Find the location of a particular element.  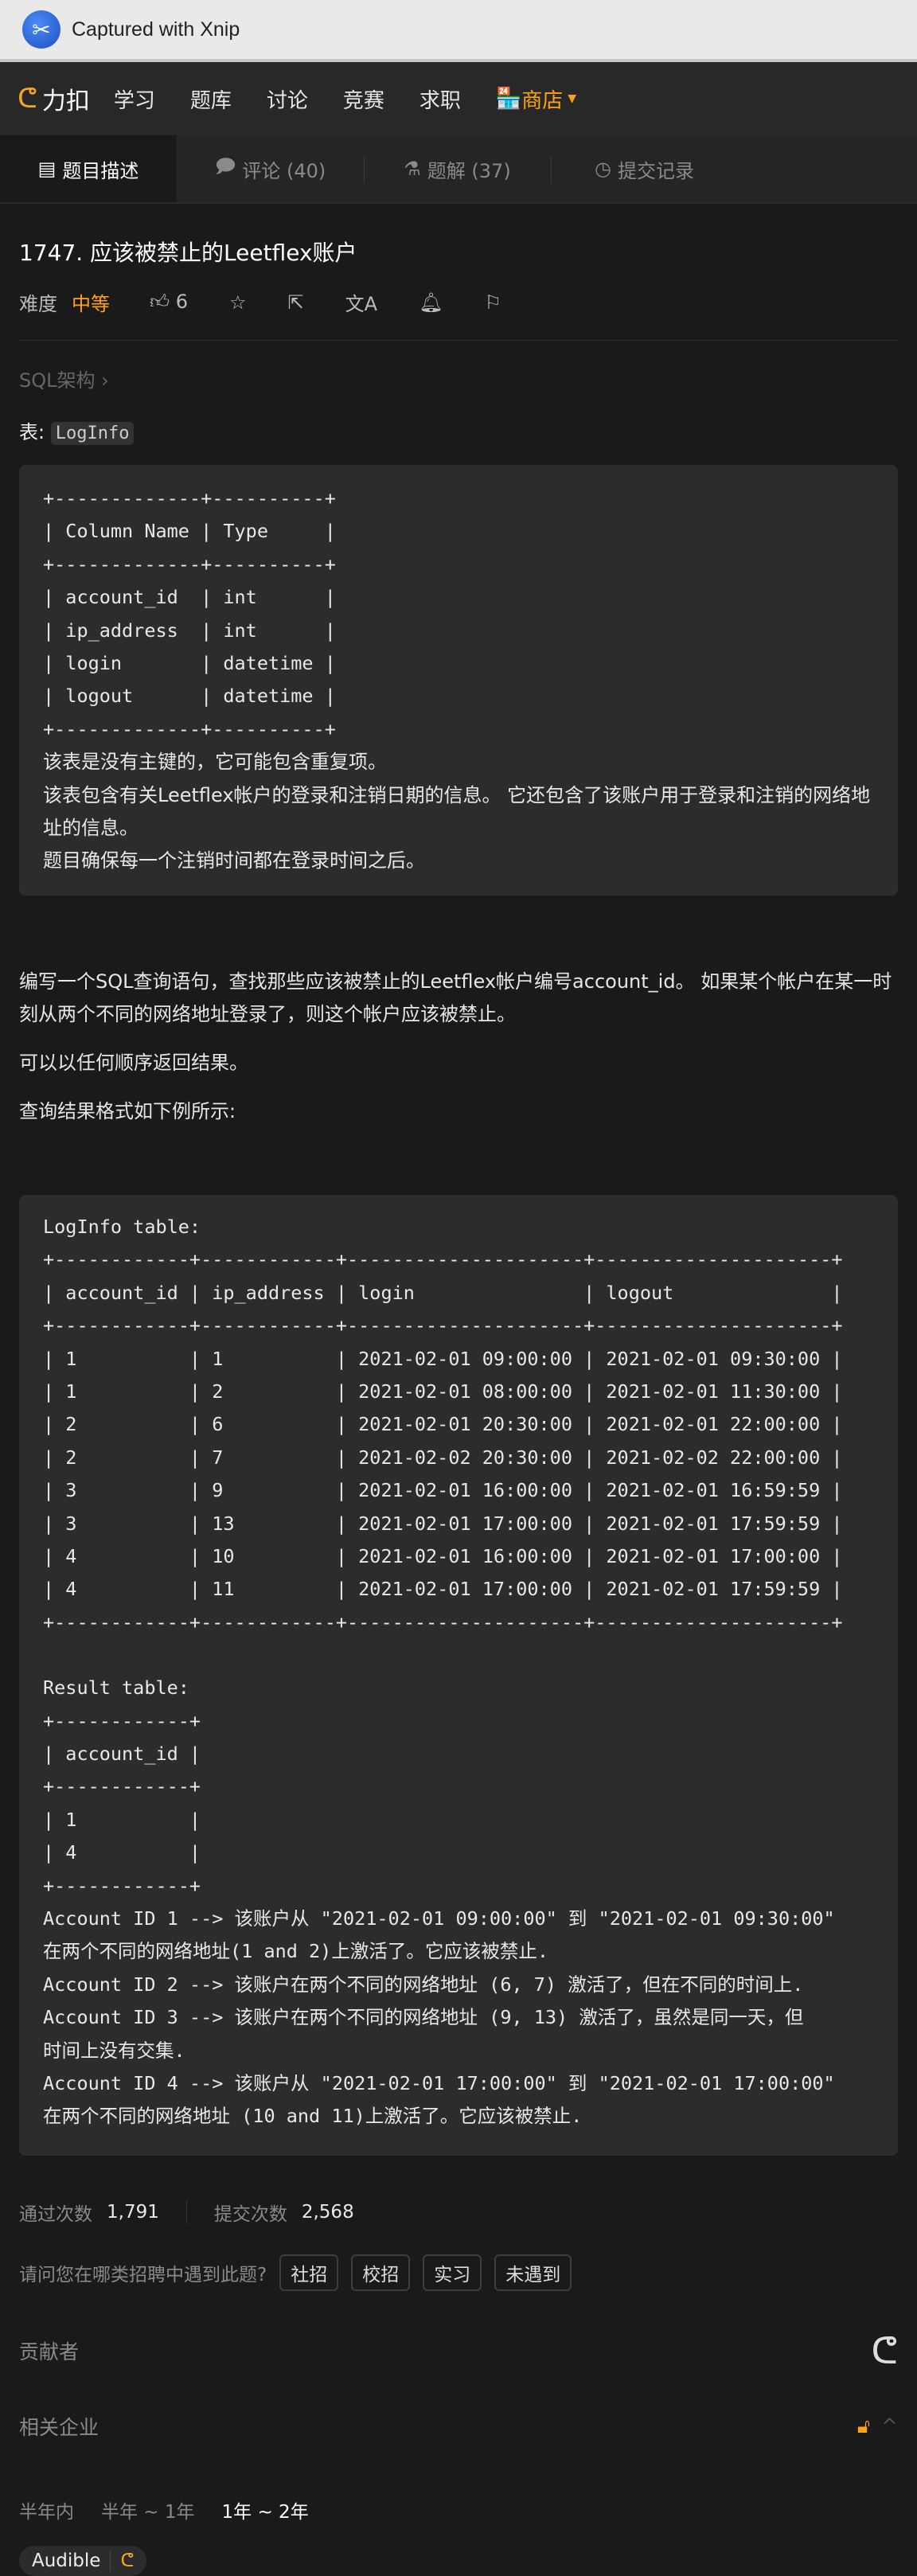

clock-icon: ◷ is located at coordinates (603, 169).